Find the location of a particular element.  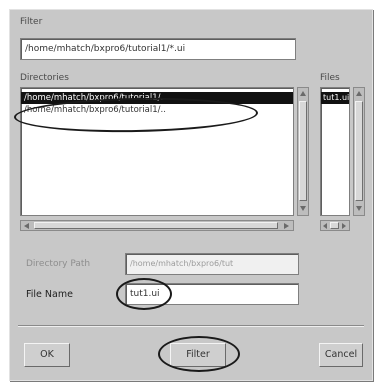

cancel-button: Cancel is located at coordinates (341, 355).